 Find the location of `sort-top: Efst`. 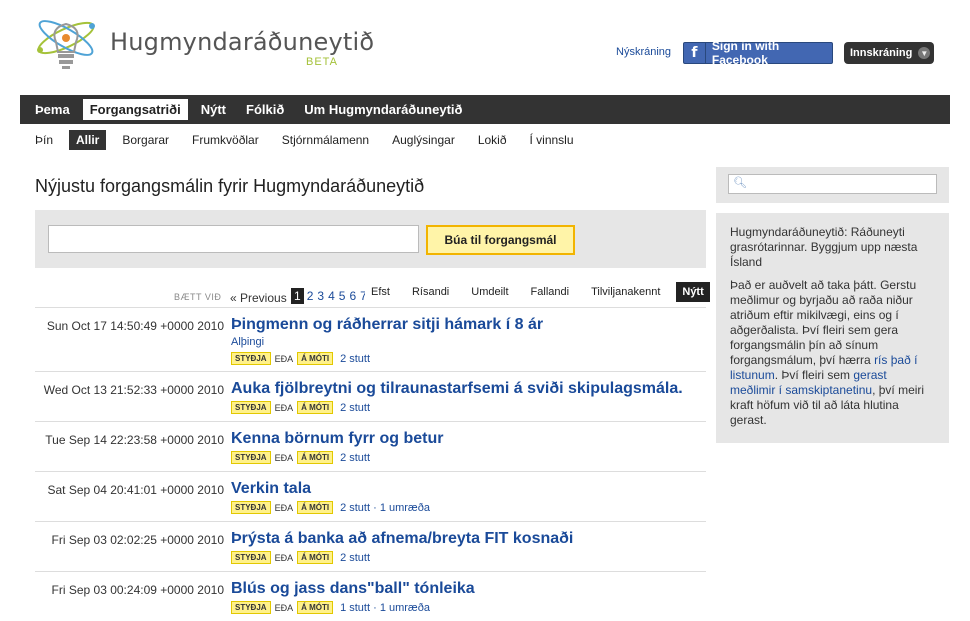

sort-top: Efst is located at coordinates (380, 292).